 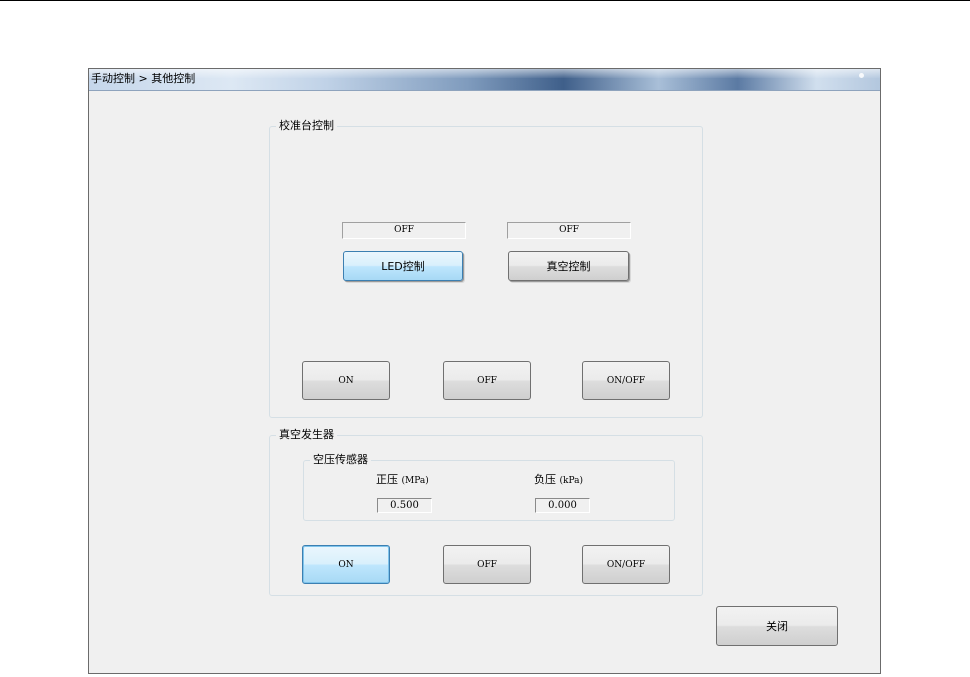 I want to click on positive-pressure-label-text: 正压, so click(x=387, y=479).